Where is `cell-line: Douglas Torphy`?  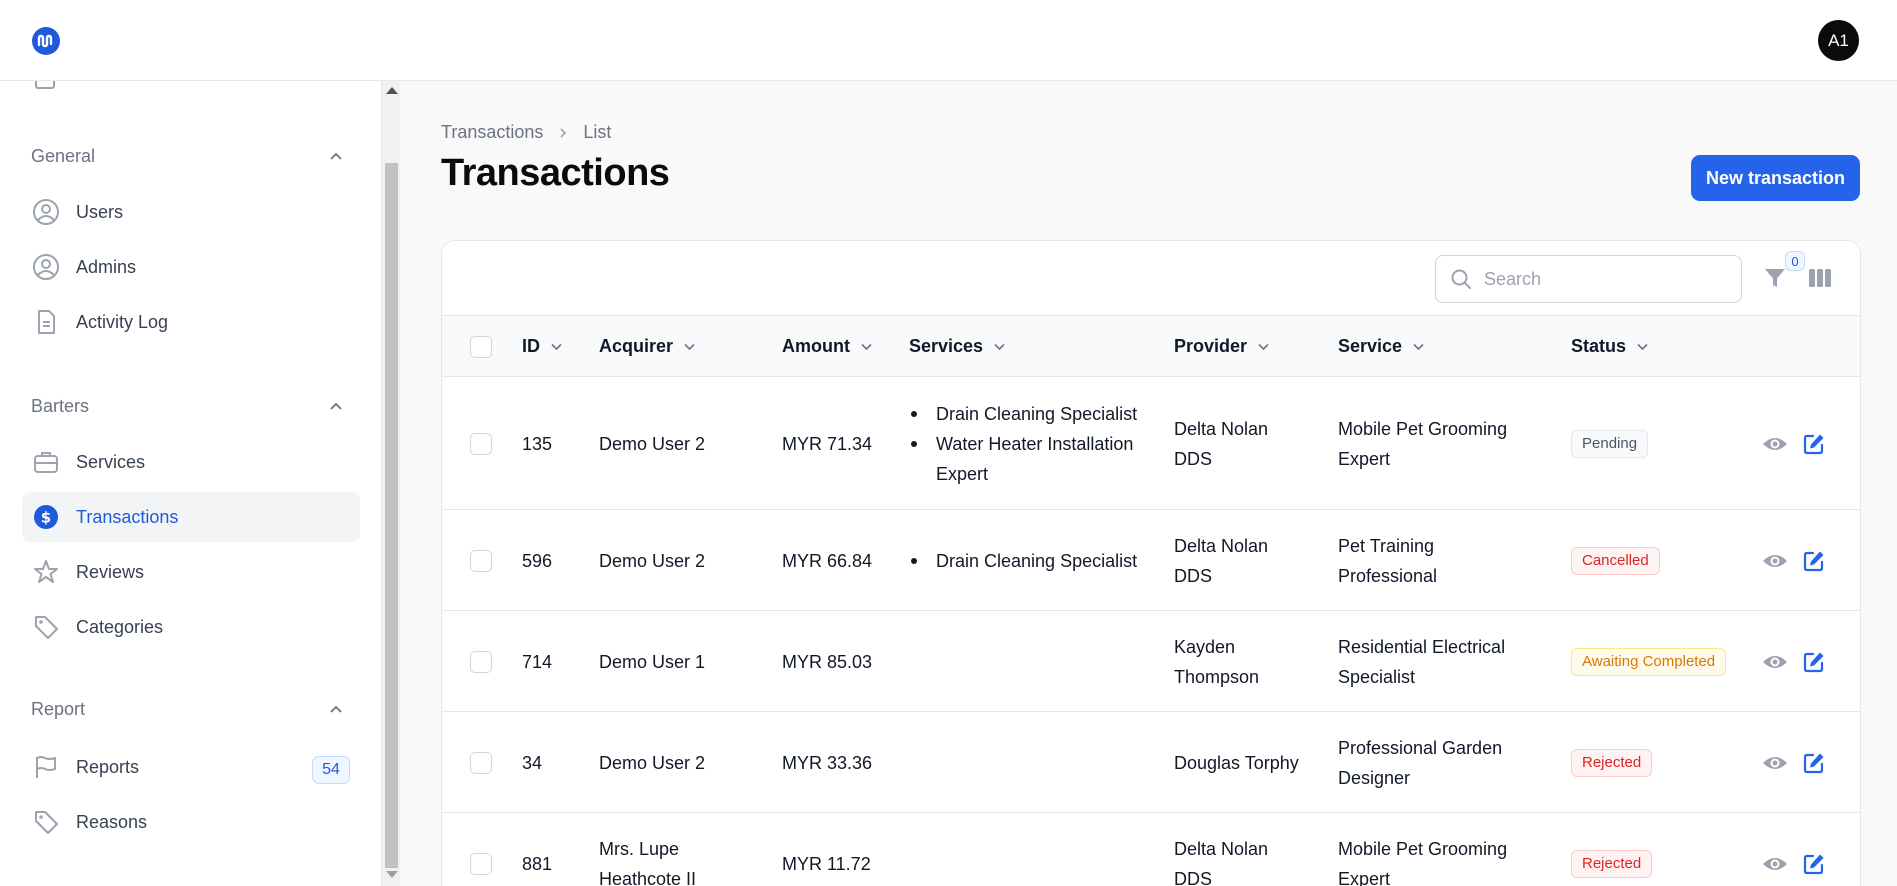
cell-line: Douglas Torphy is located at coordinates (1236, 762).